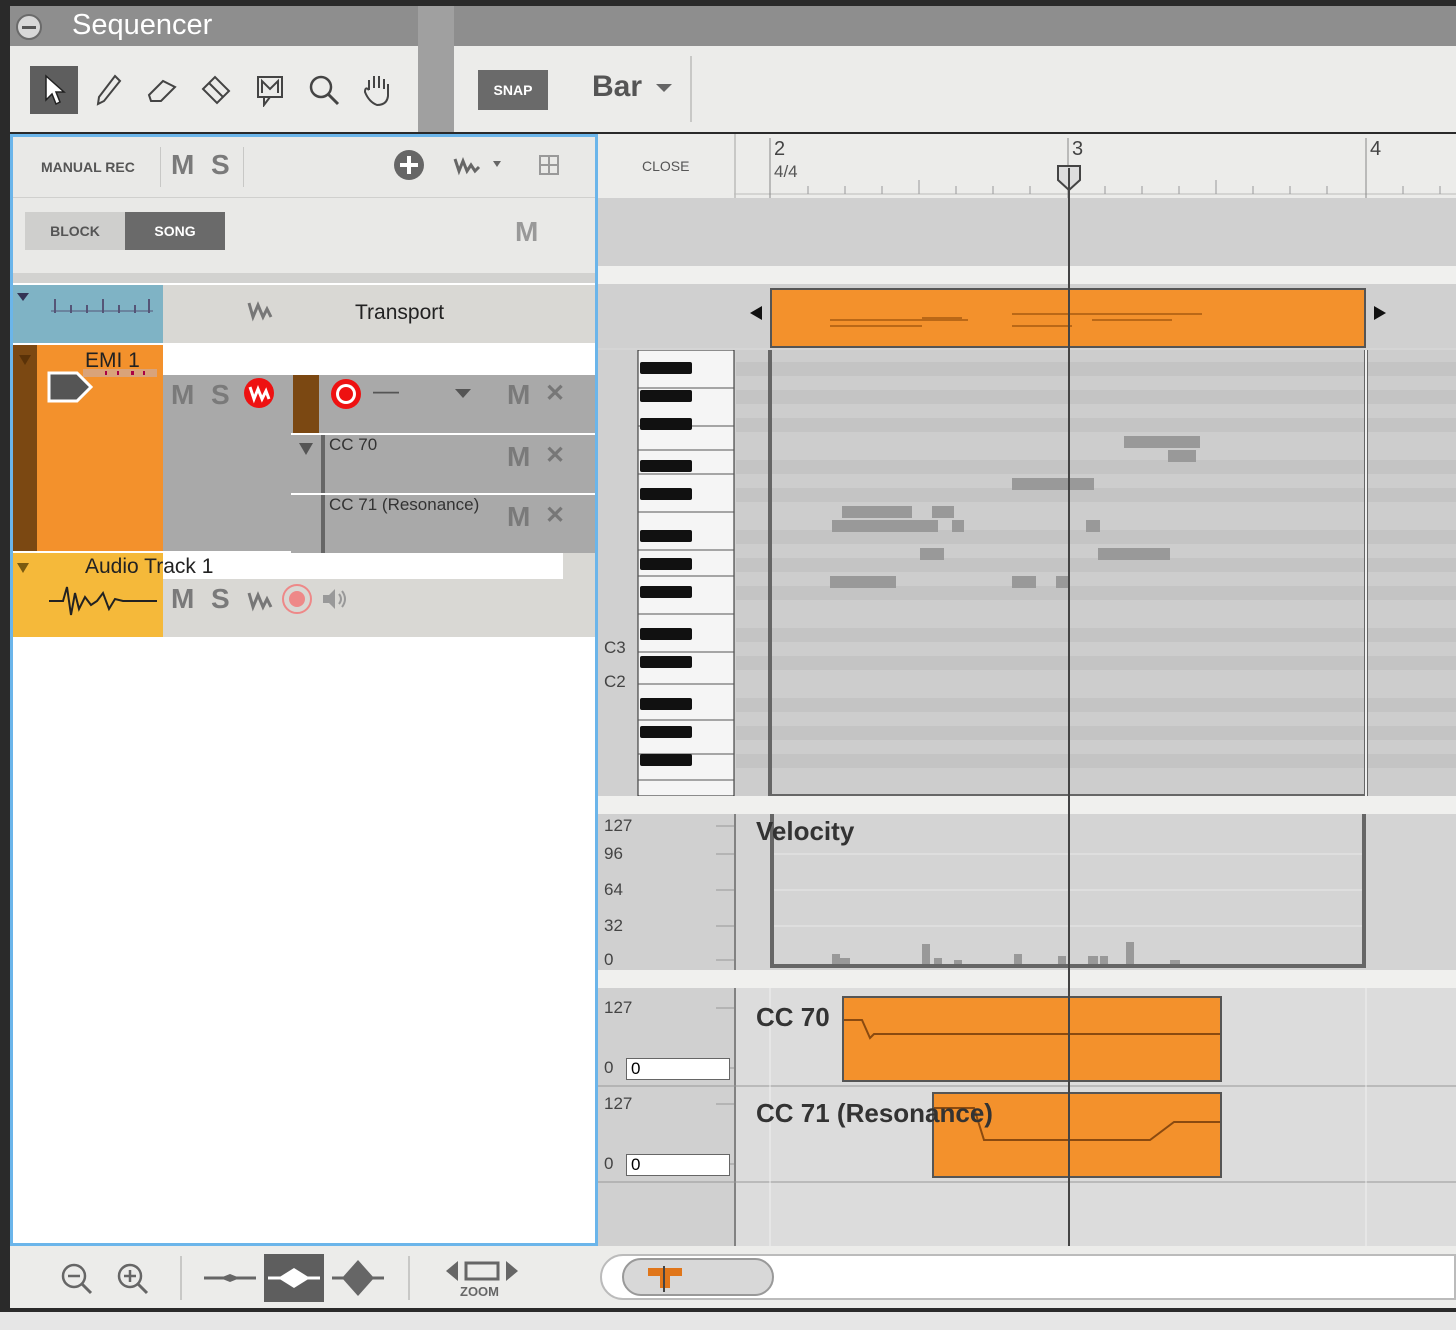 The image size is (1456, 1330). Describe the element at coordinates (230, 1280) in the screenshot. I see `lane-height-small-icon` at that location.